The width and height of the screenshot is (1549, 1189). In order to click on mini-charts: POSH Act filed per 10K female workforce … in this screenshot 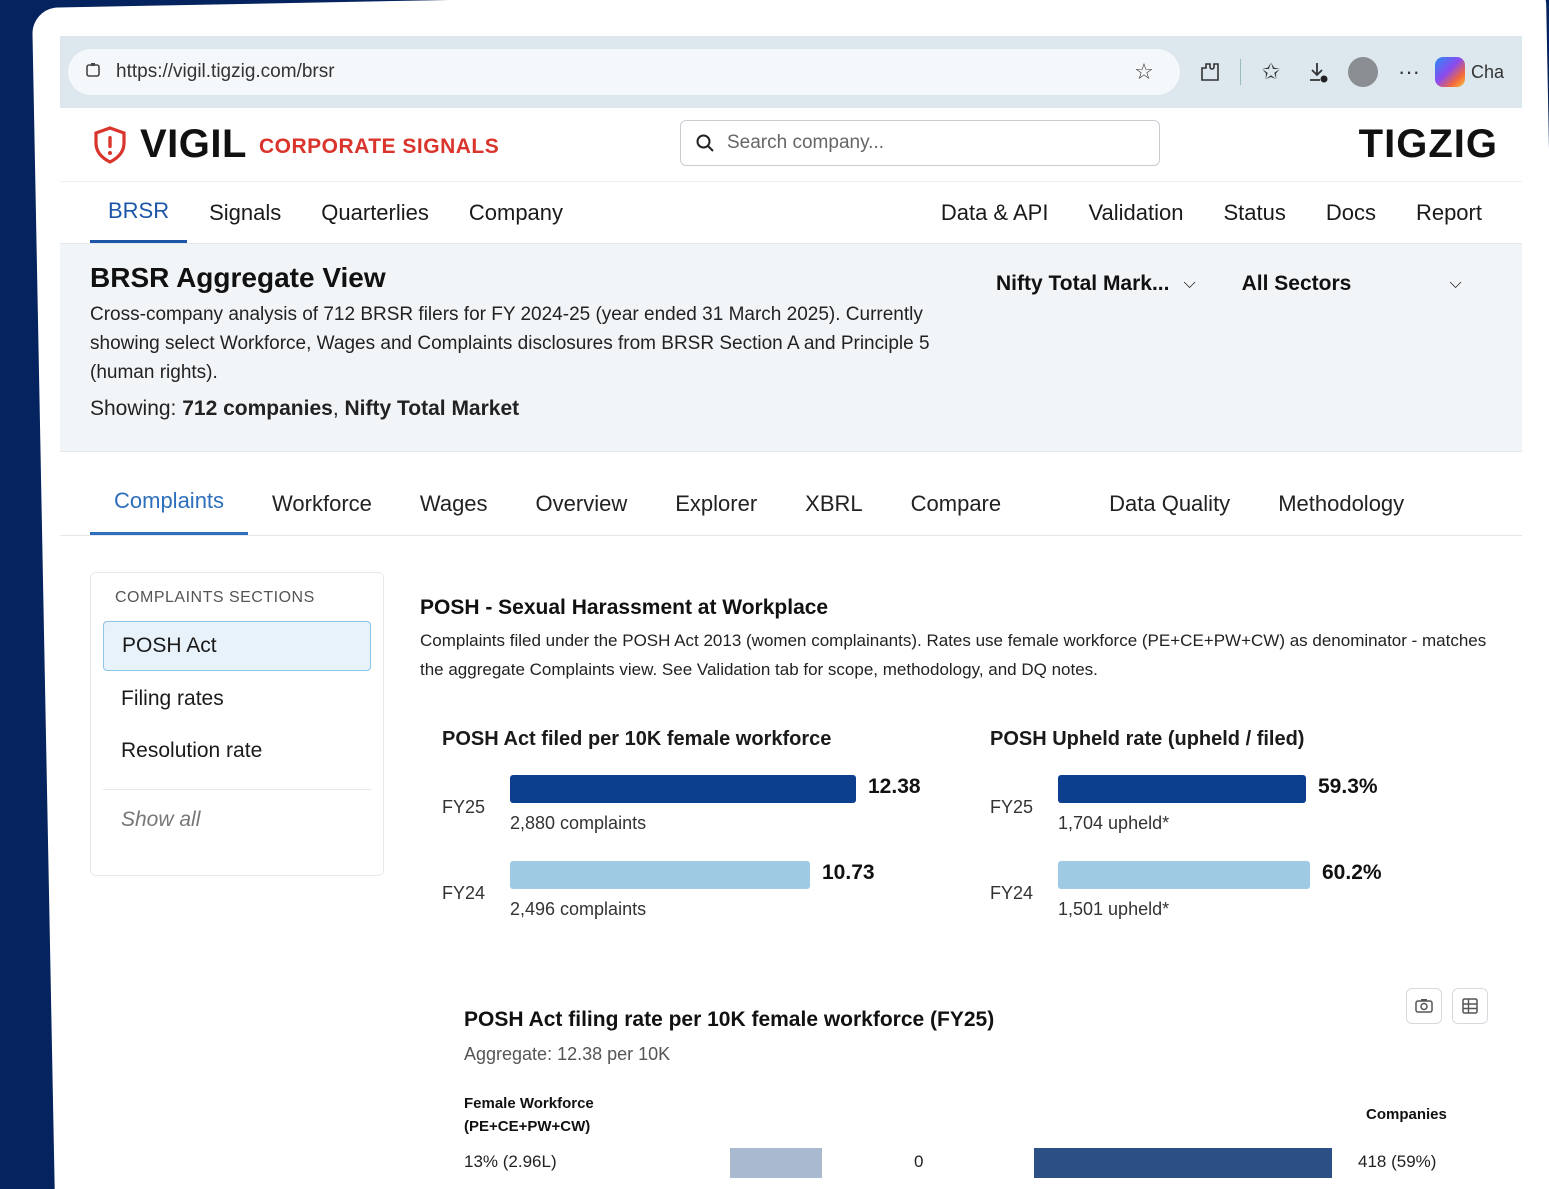, I will do `click(960, 848)`.